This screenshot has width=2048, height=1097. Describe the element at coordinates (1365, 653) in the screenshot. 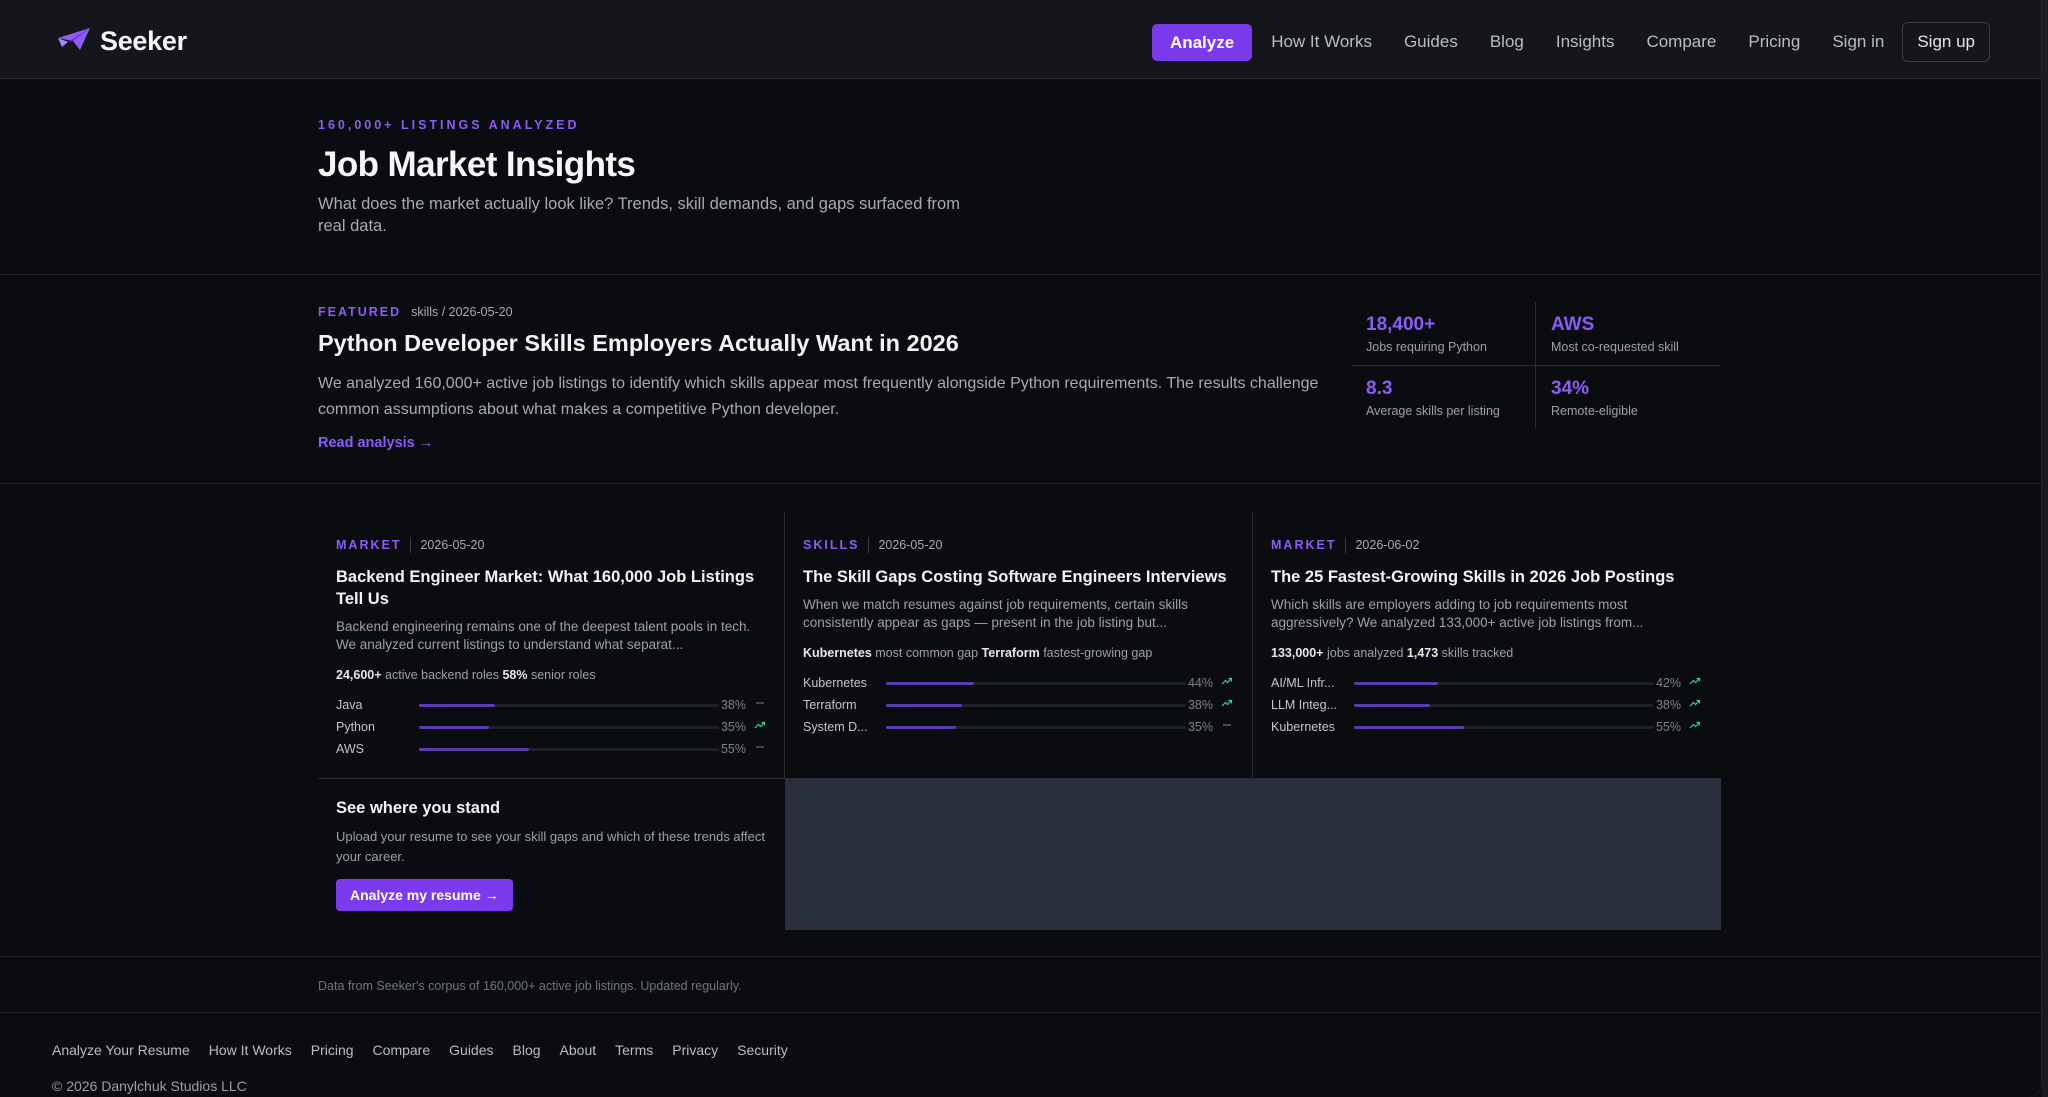

I see `card-stat-label: jobs analyzed` at that location.